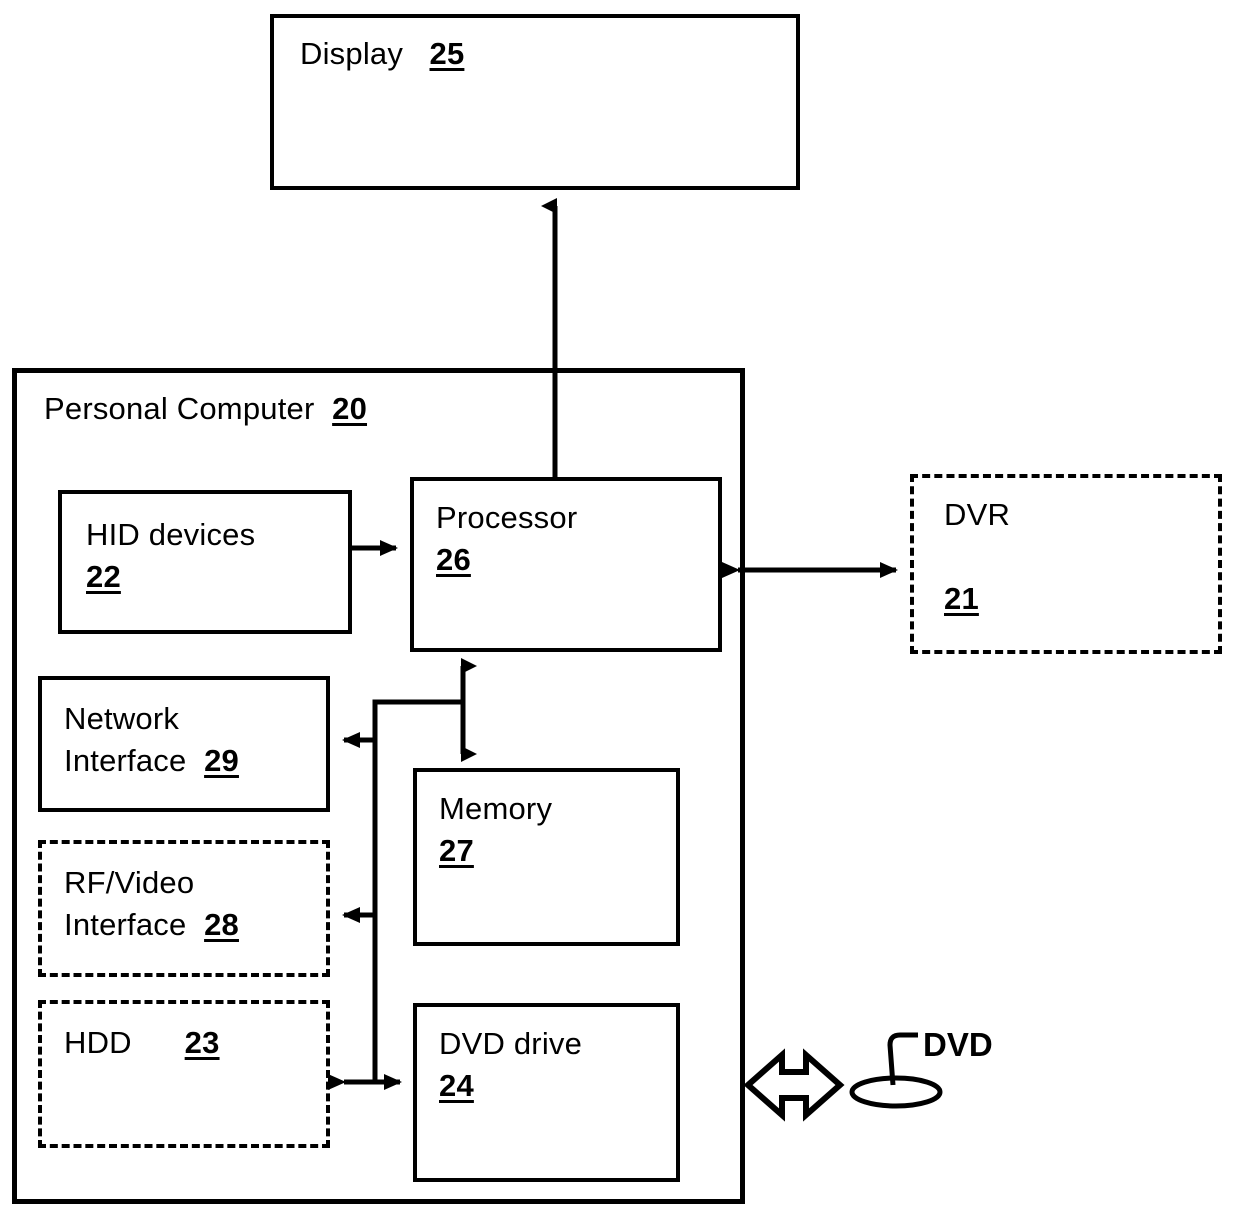 Image resolution: width=1240 pixels, height=1227 pixels. What do you see at coordinates (977, 514) in the screenshot?
I see `dvr-label-text: DVR` at bounding box center [977, 514].